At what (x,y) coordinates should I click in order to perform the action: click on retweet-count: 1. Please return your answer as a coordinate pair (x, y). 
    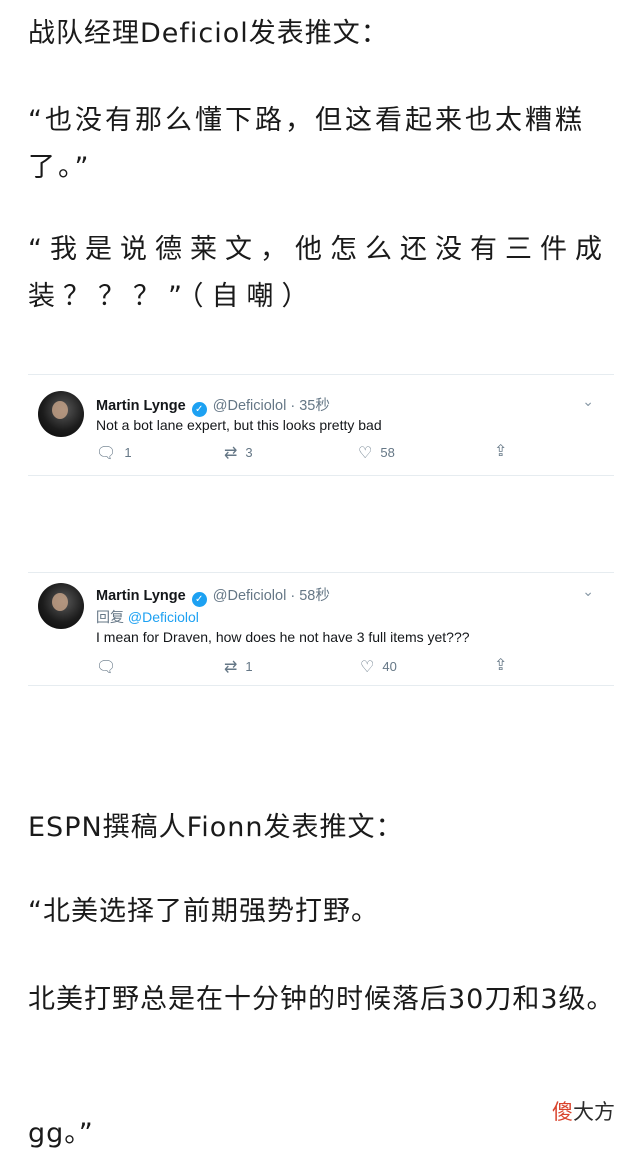
    Looking at the image, I should click on (249, 666).